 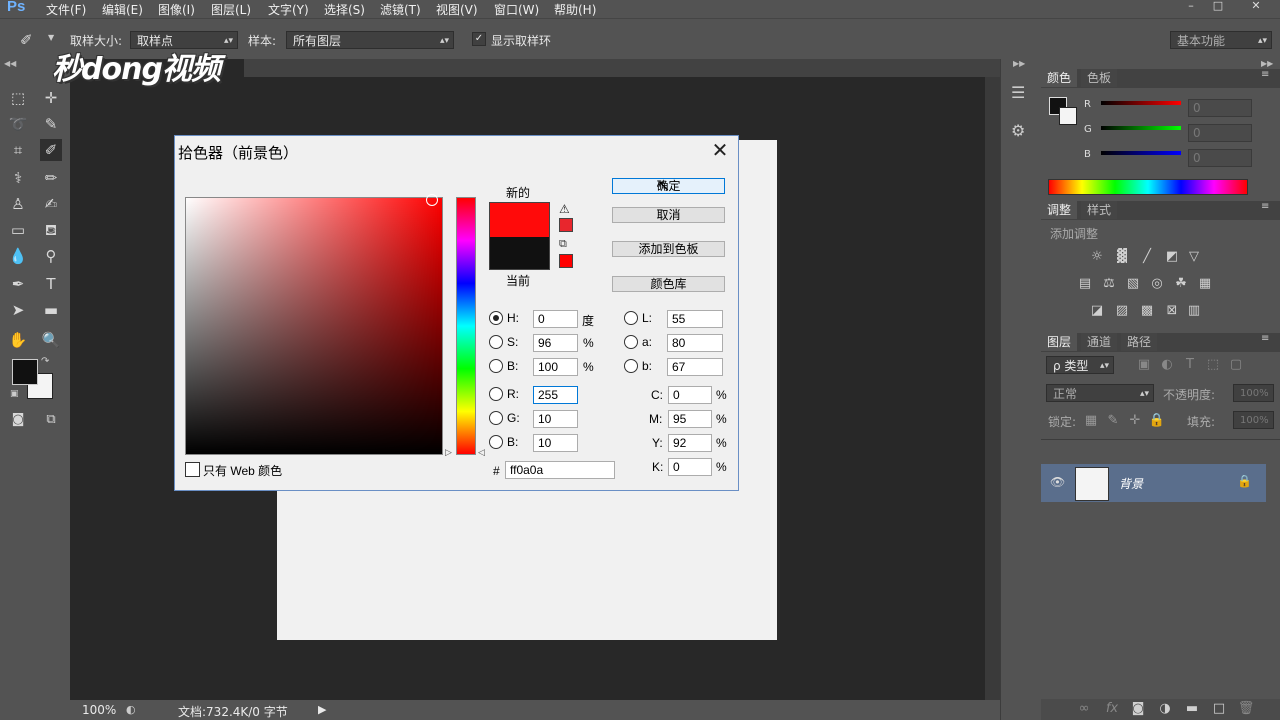 What do you see at coordinates (10, 63) in the screenshot?
I see `collapse-arrows-icon: ◀◀` at bounding box center [10, 63].